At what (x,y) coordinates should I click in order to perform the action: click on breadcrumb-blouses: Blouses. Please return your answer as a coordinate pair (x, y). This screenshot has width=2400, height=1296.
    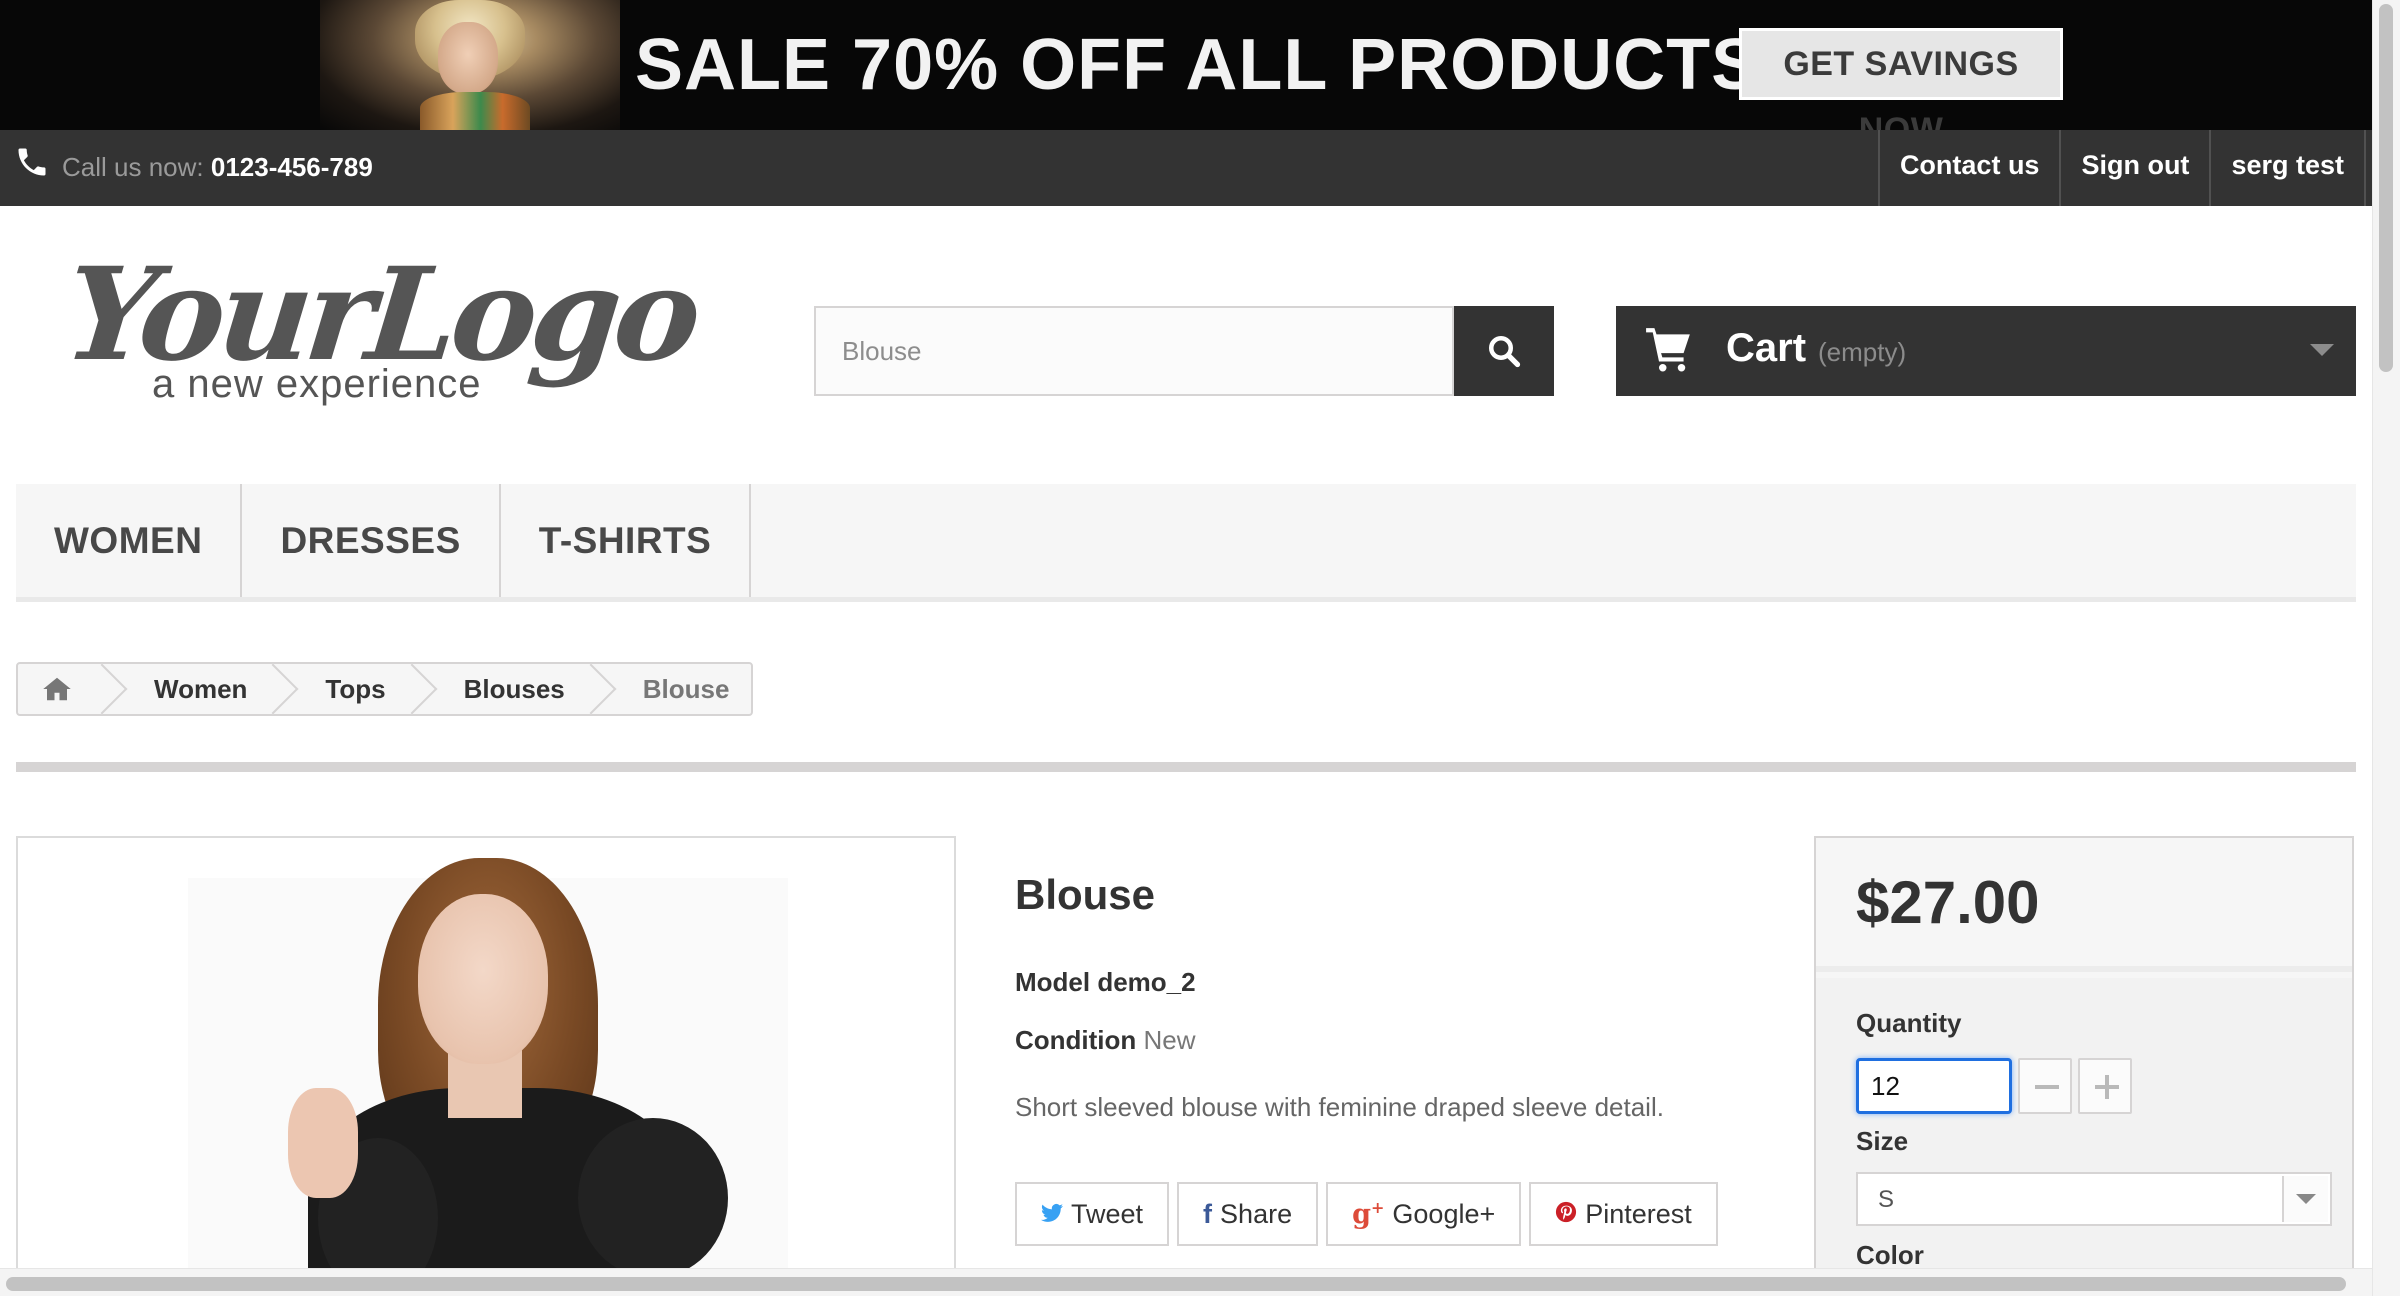
    Looking at the image, I should click on (508, 689).